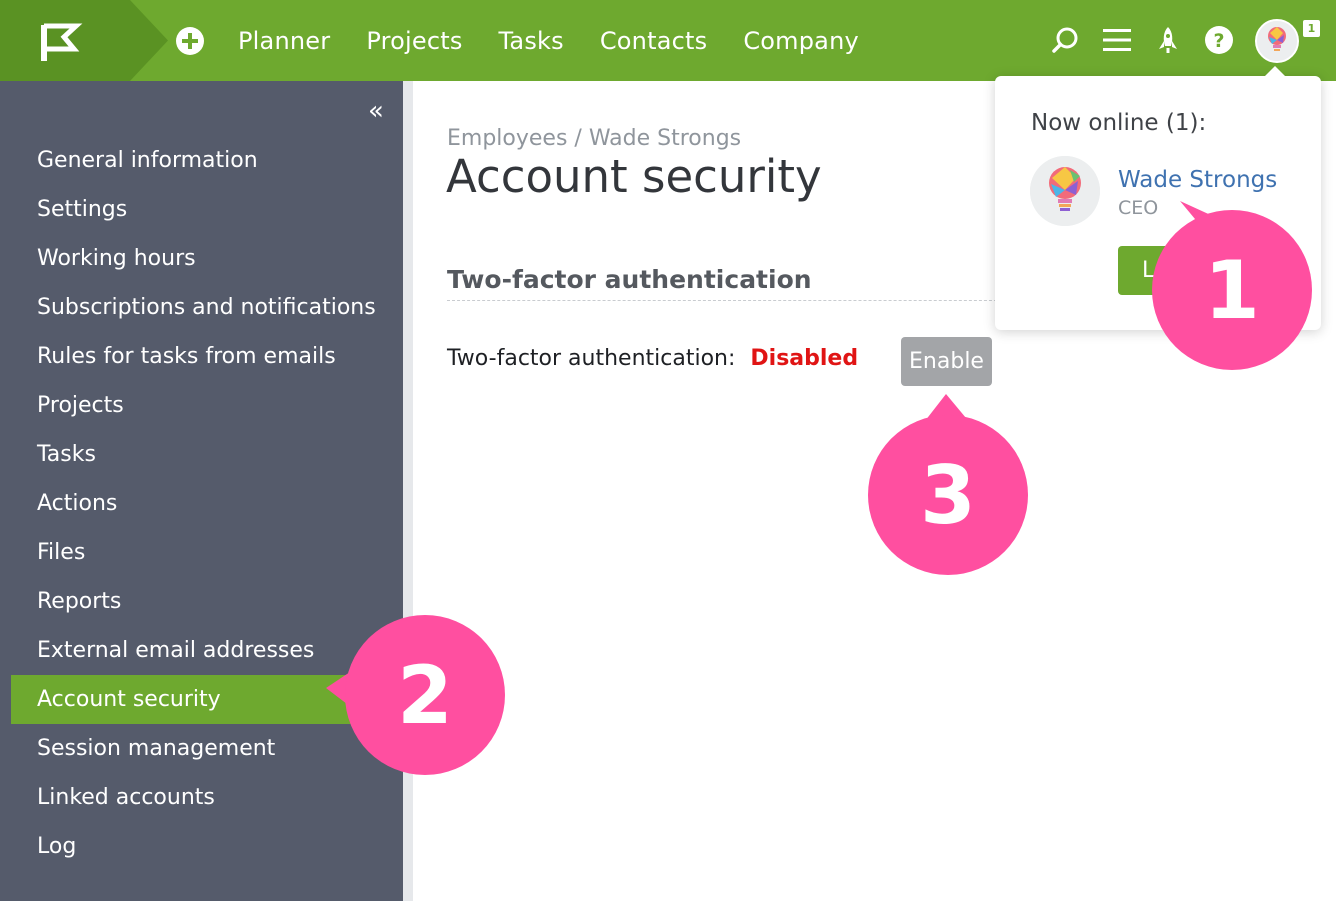 This screenshot has height=901, width=1336. Describe the element at coordinates (1119, 123) in the screenshot. I see `popup-title: Now online (1):` at that location.